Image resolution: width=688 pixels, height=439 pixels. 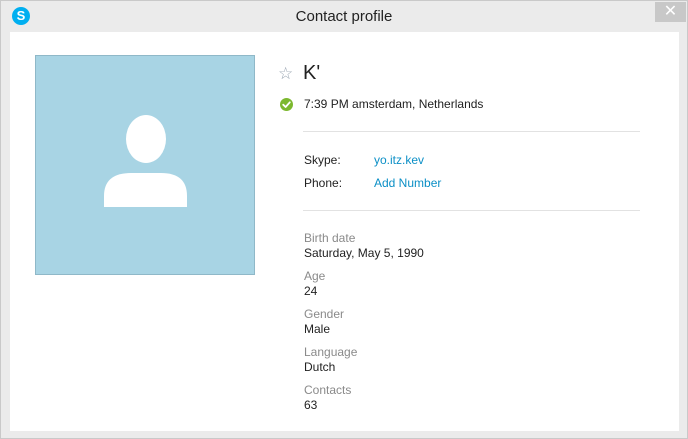 I want to click on title-bar: S Contact profile ✕, so click(x=344, y=16).